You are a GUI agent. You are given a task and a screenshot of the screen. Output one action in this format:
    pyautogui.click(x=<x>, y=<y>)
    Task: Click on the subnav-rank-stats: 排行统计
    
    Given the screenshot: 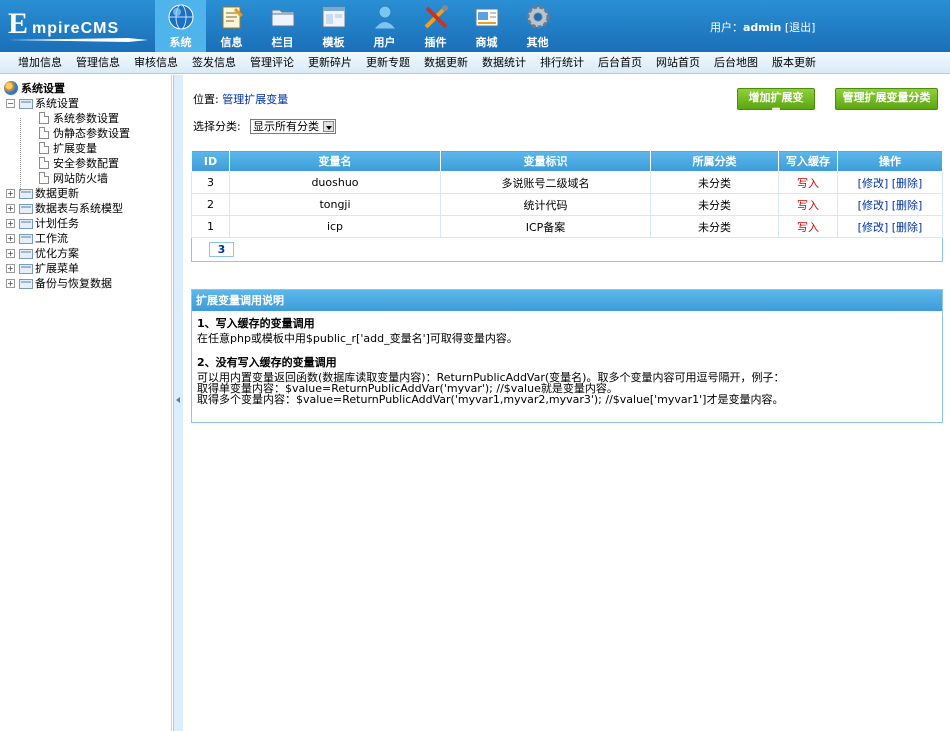 What is the action you would take?
    pyautogui.click(x=562, y=62)
    